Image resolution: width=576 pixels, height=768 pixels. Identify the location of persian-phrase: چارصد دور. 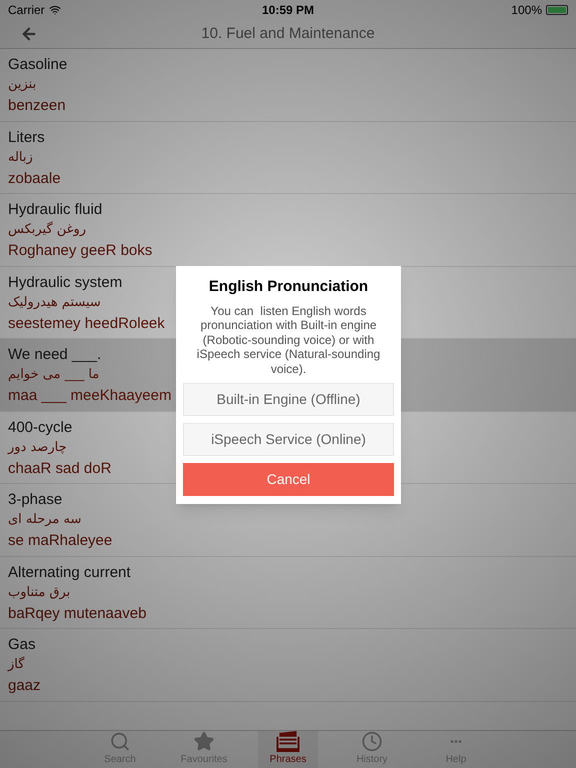
(37, 447).